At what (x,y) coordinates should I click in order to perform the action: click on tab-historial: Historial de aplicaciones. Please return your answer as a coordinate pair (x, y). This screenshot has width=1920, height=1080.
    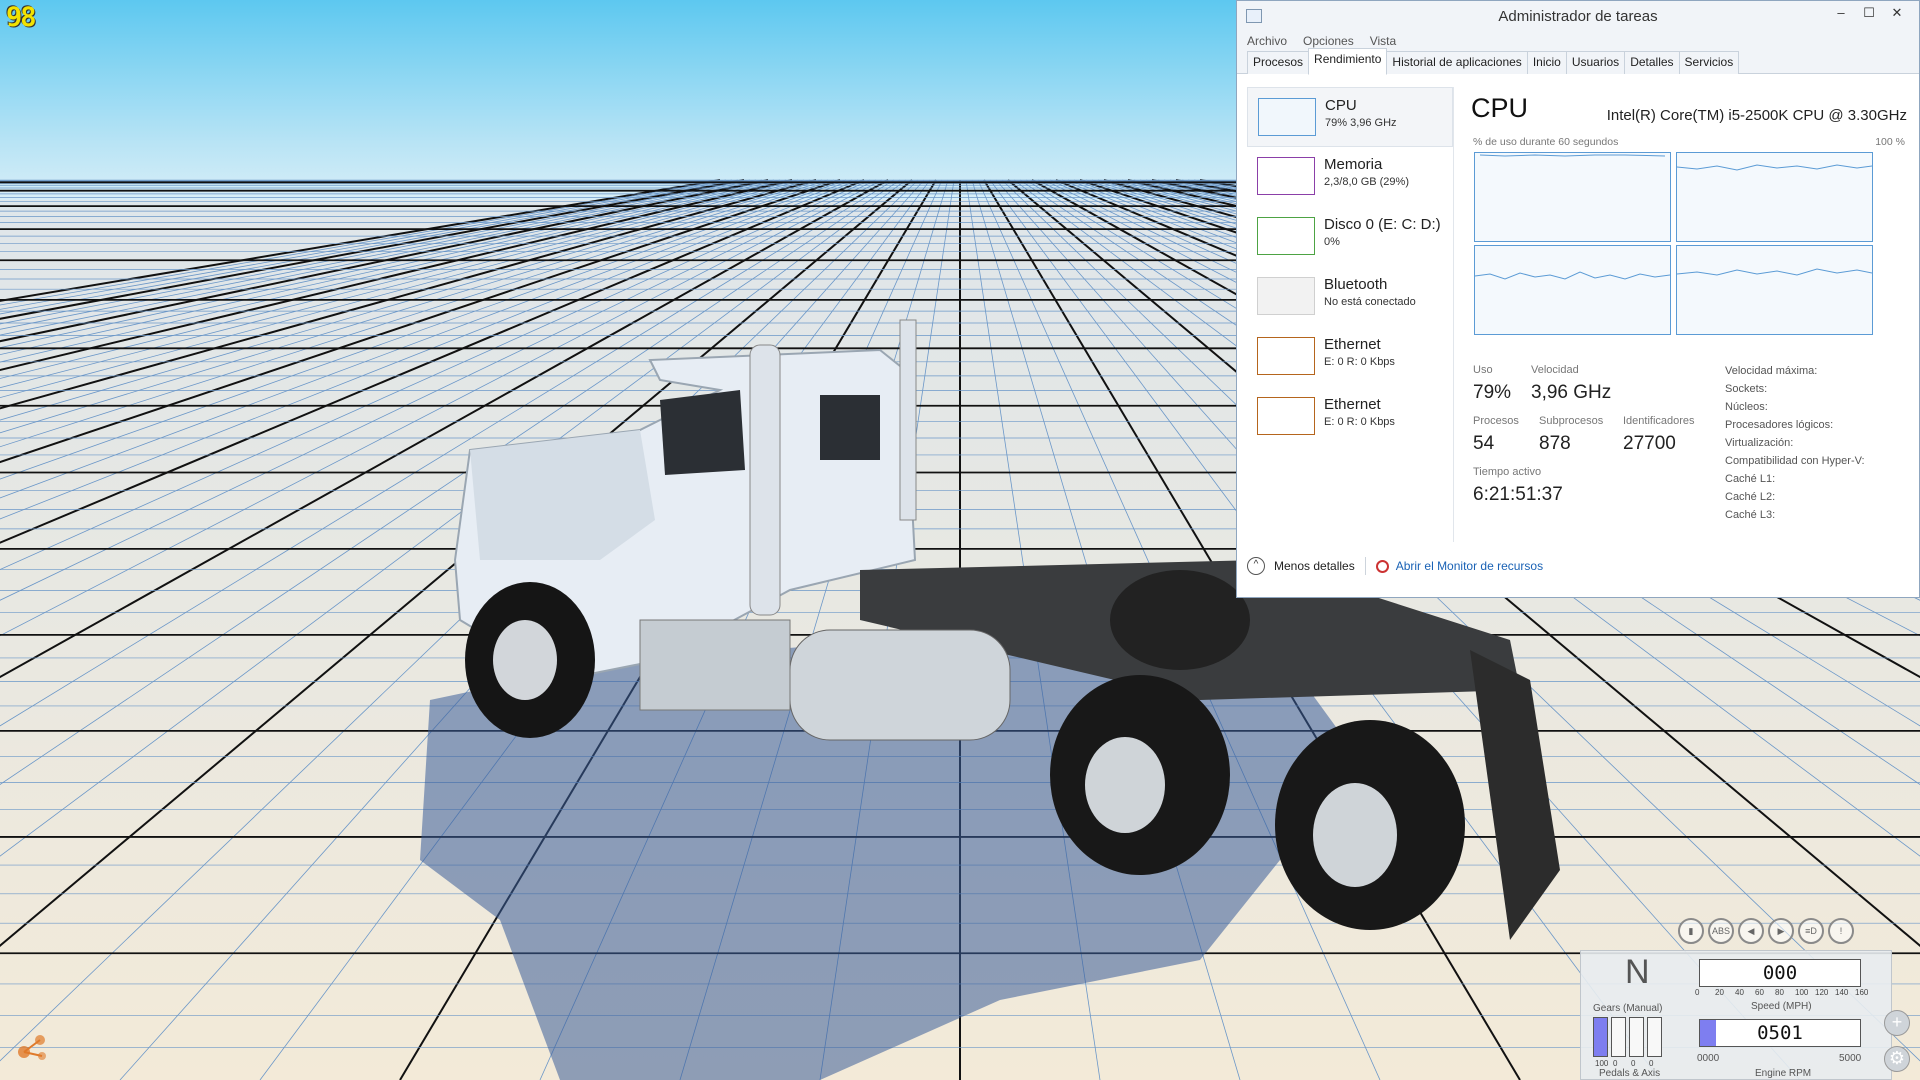
    Looking at the image, I should click on (1457, 62).